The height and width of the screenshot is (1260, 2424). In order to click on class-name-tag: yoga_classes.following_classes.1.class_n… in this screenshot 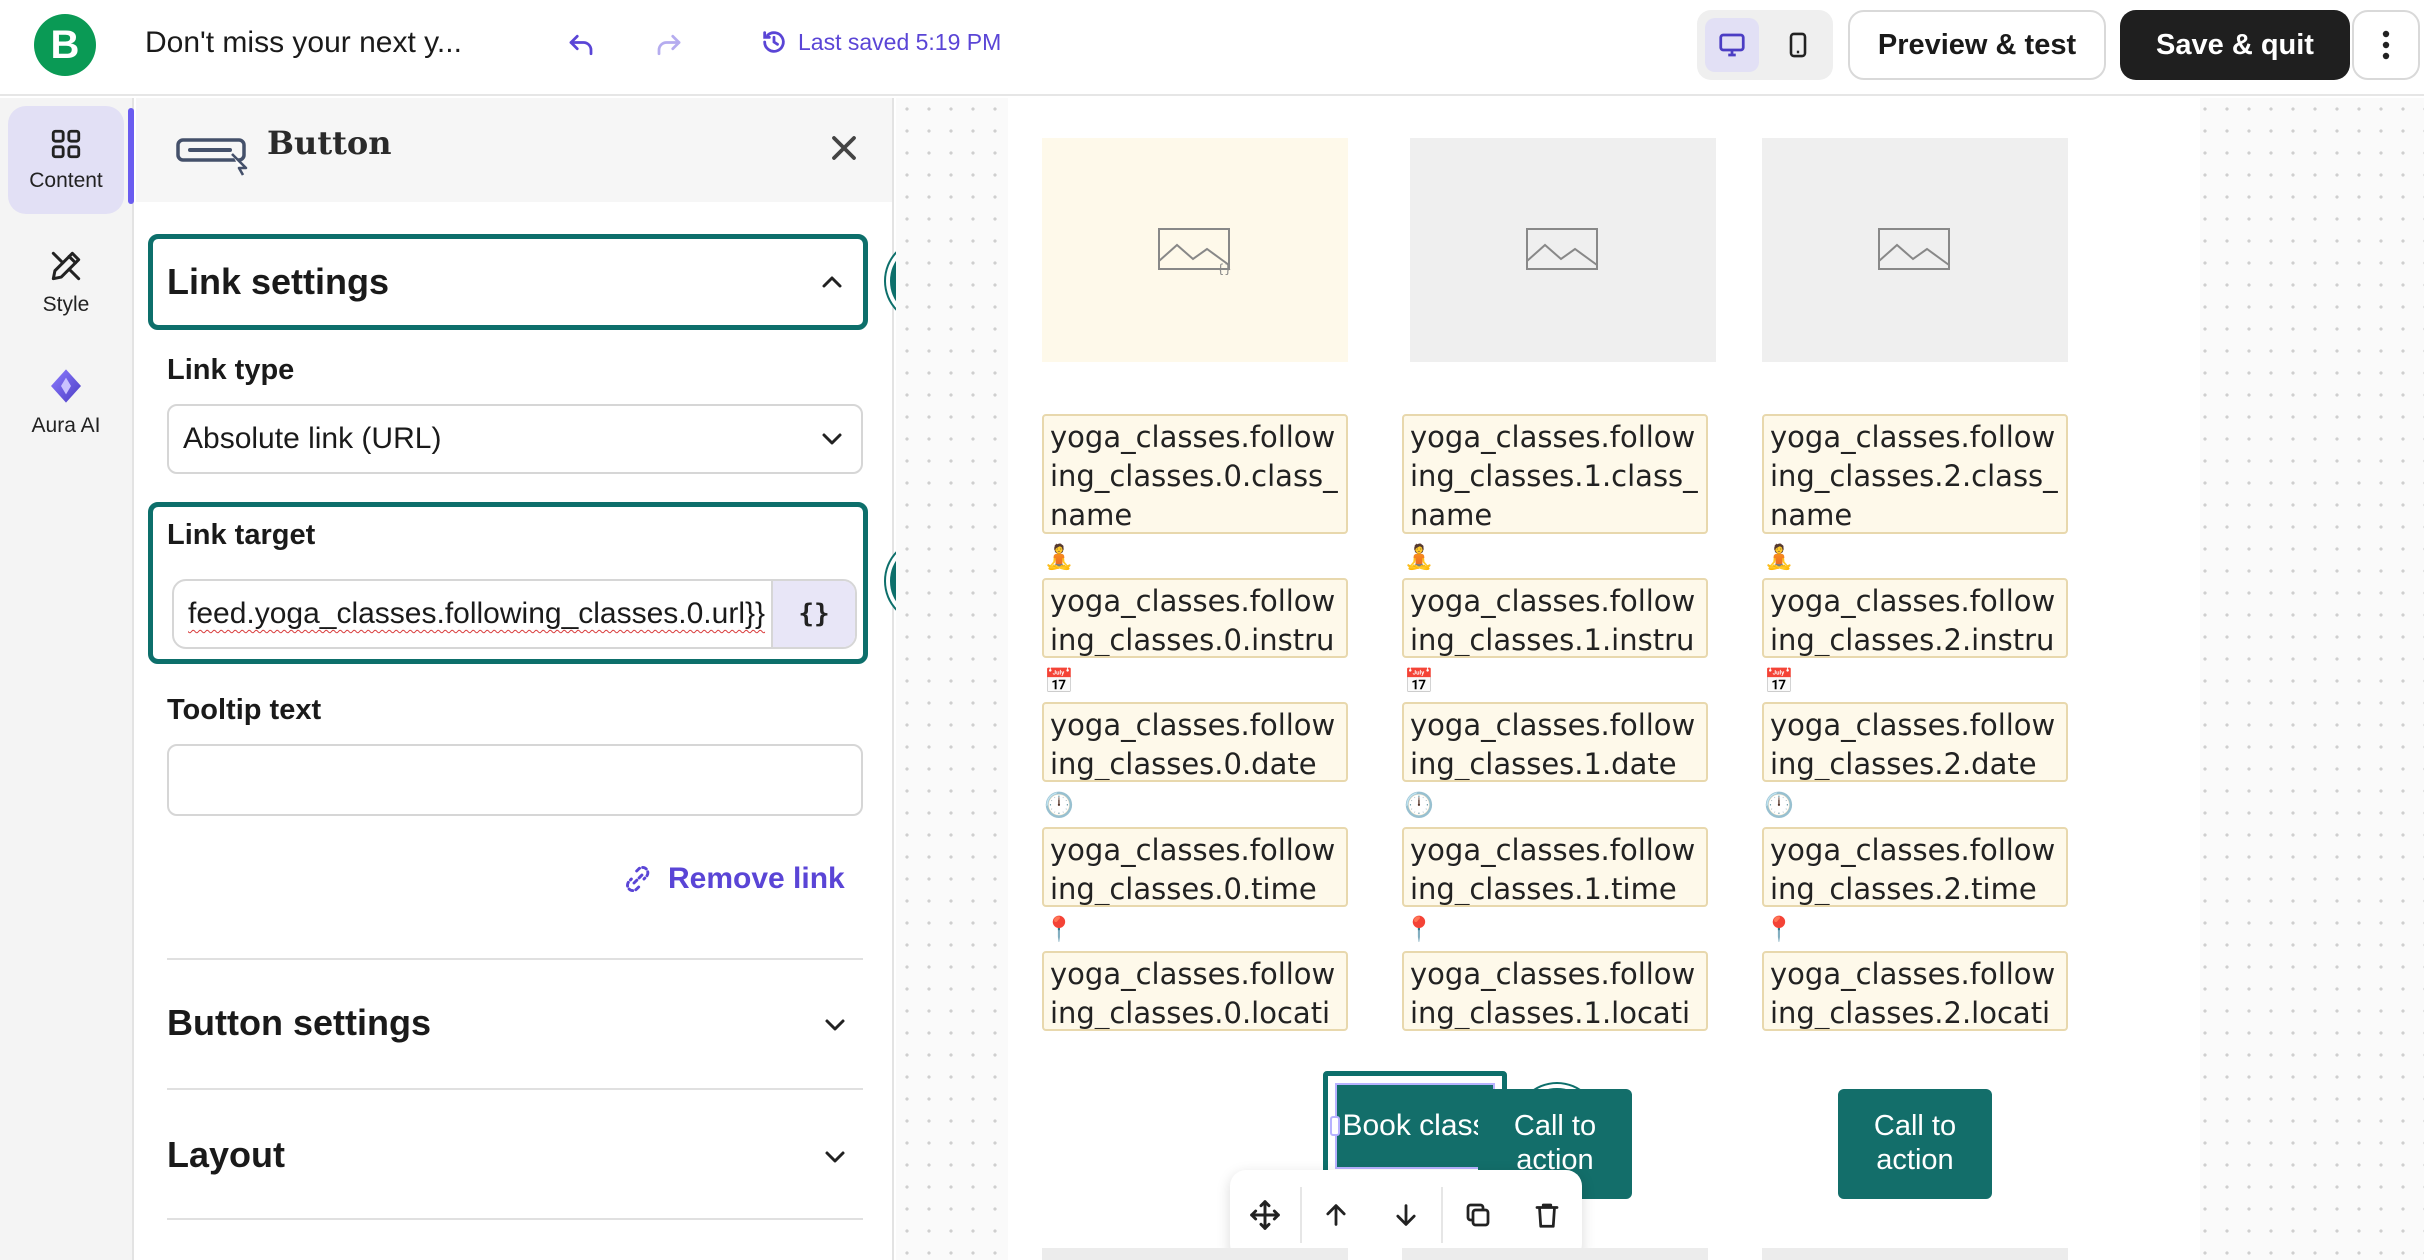, I will do `click(1555, 474)`.